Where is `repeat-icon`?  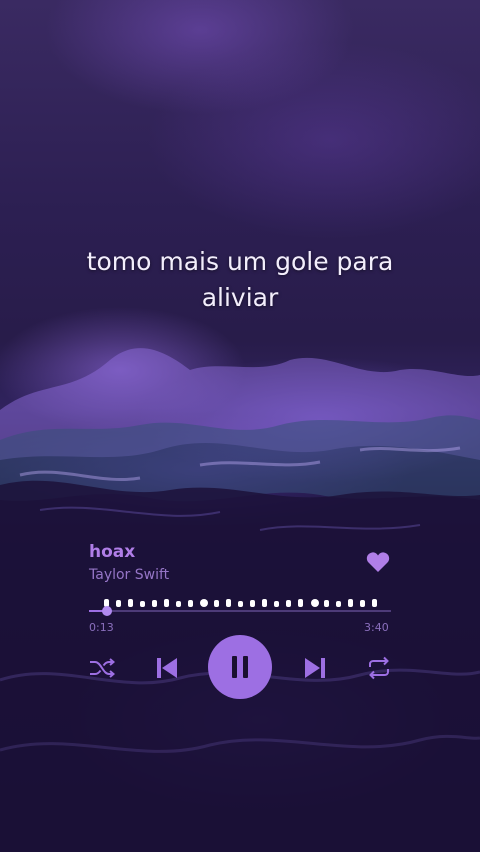 repeat-icon is located at coordinates (379, 668).